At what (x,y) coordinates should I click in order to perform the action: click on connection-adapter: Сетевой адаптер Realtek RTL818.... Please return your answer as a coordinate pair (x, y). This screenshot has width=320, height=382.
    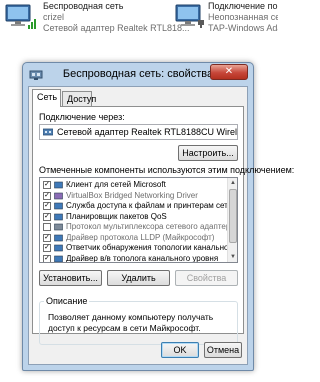
    Looking at the image, I should click on (116, 28).